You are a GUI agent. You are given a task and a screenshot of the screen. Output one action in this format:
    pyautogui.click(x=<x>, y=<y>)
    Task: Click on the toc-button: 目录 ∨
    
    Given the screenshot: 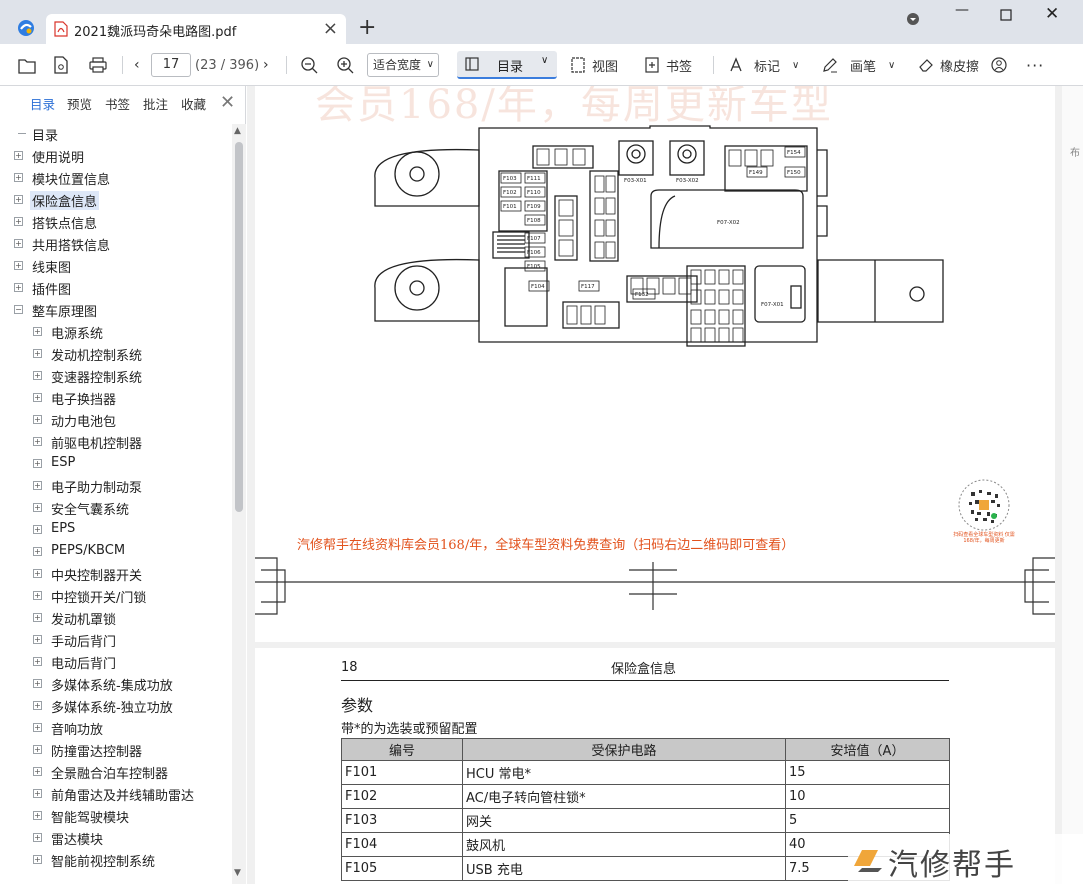 What is the action you would take?
    pyautogui.click(x=507, y=65)
    